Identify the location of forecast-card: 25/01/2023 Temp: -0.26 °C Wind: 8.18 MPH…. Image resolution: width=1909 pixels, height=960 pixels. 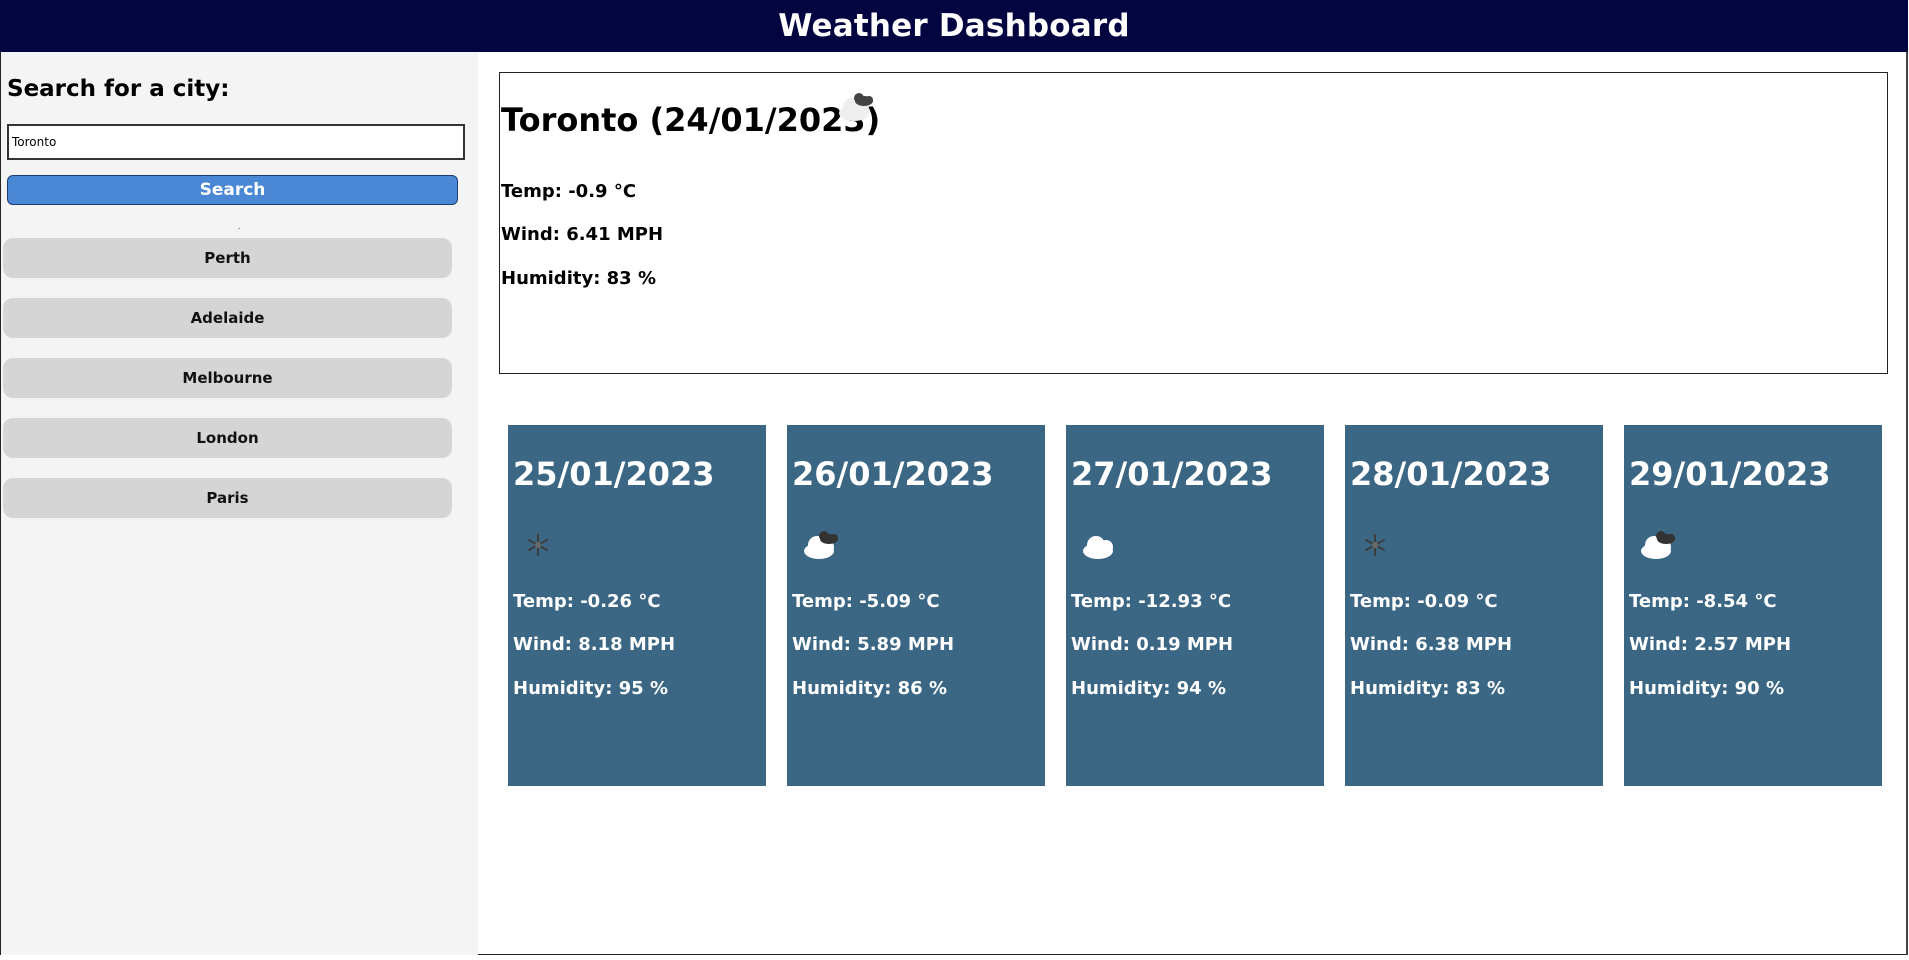
(637, 605).